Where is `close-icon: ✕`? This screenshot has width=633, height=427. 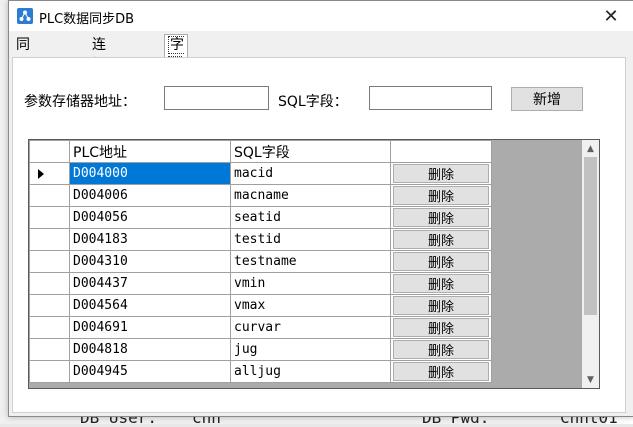 close-icon: ✕ is located at coordinates (611, 16).